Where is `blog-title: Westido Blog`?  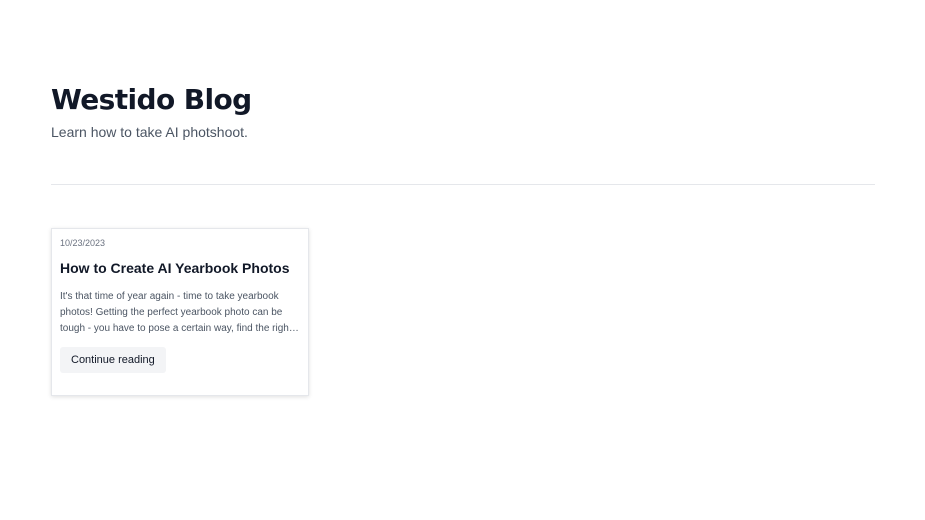 blog-title: Westido Blog is located at coordinates (151, 99).